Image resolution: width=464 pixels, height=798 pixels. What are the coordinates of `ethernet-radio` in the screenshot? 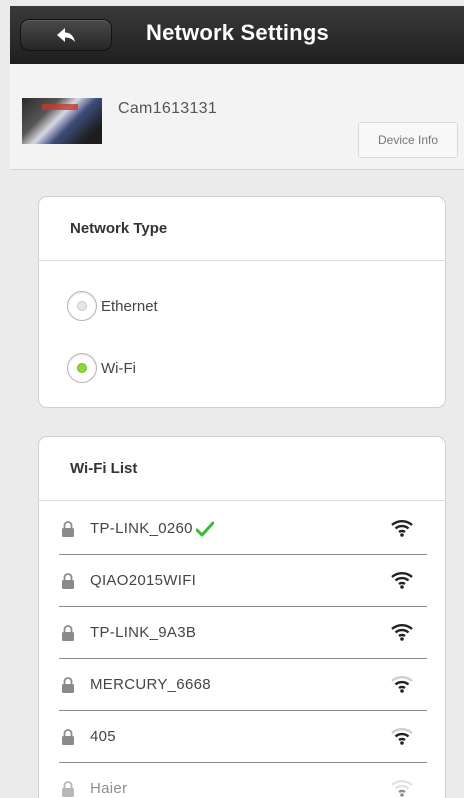 It's located at (82, 306).